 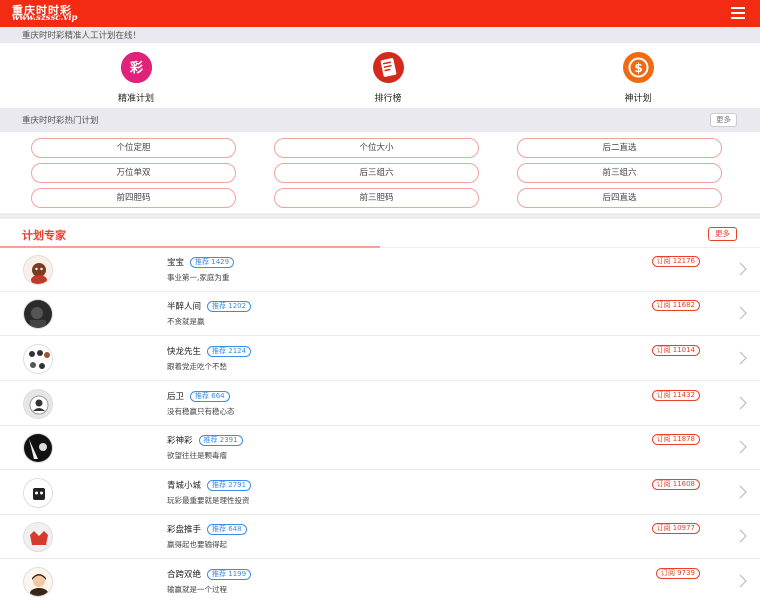 What do you see at coordinates (135, 99) in the screenshot?
I see `nav-label: 精准计划` at bounding box center [135, 99].